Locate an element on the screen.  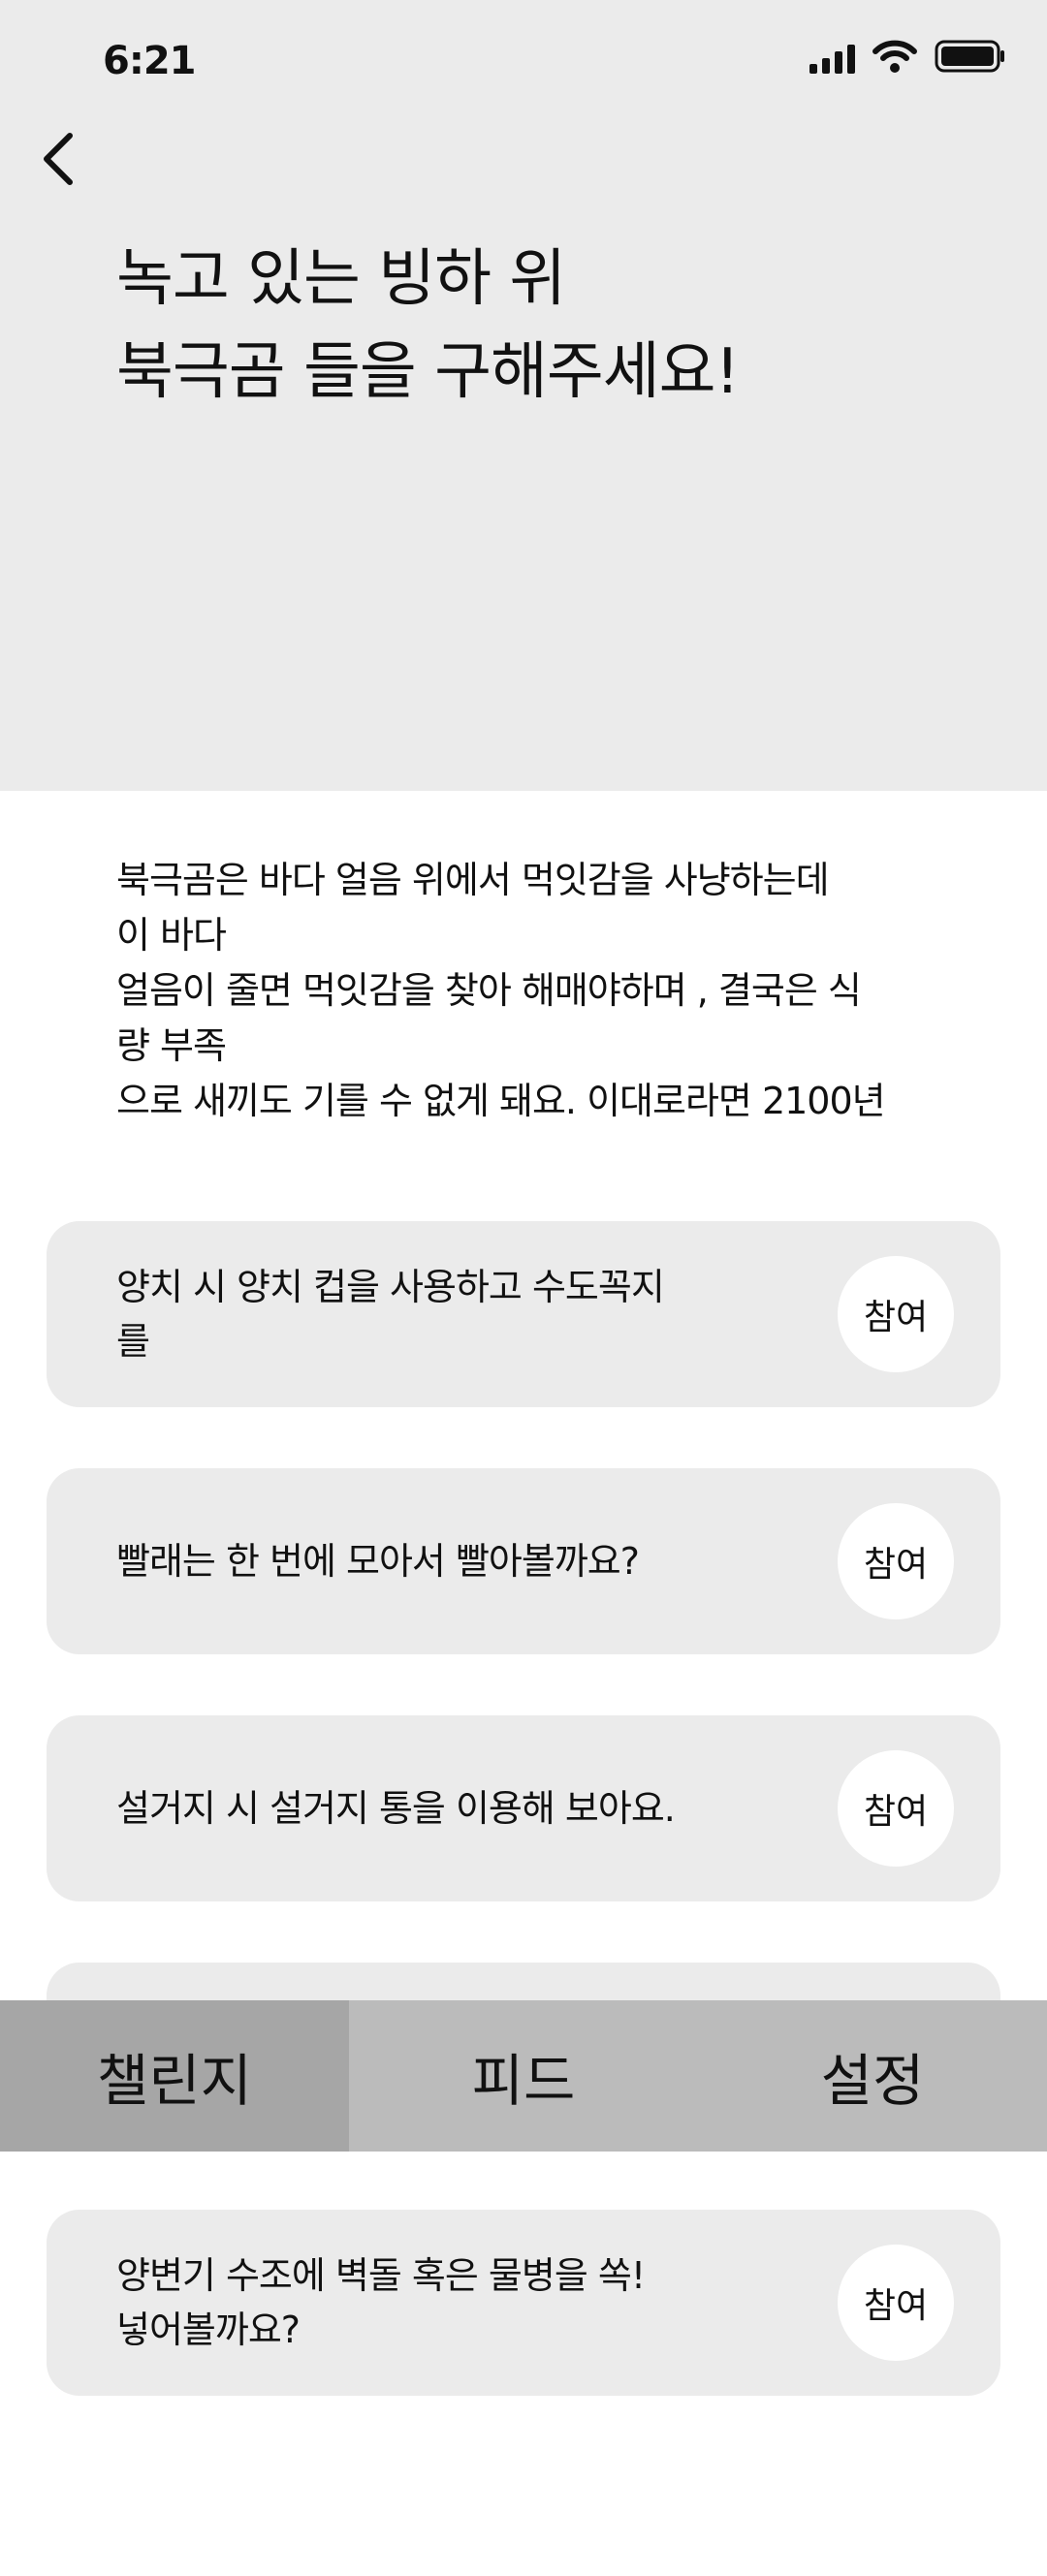
wifi-icon is located at coordinates (894, 58).